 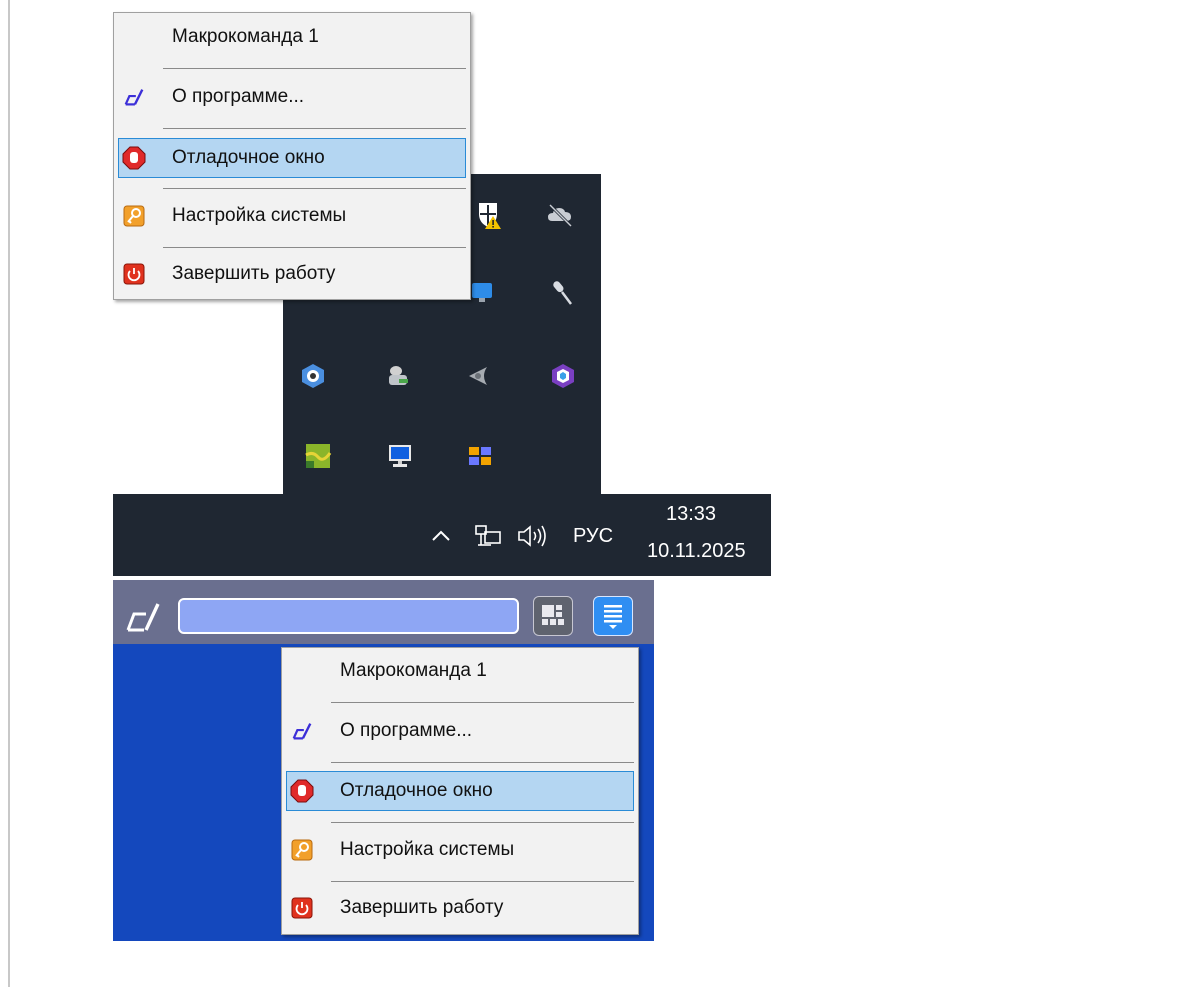 What do you see at coordinates (562, 293) in the screenshot?
I see `microphone-icon` at bounding box center [562, 293].